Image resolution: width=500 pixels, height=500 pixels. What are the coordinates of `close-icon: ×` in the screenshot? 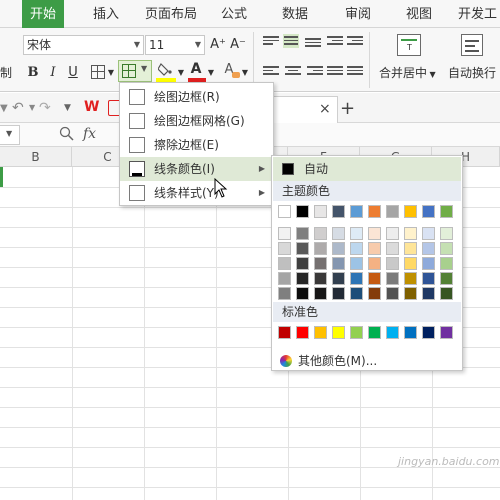 It's located at (325, 109).